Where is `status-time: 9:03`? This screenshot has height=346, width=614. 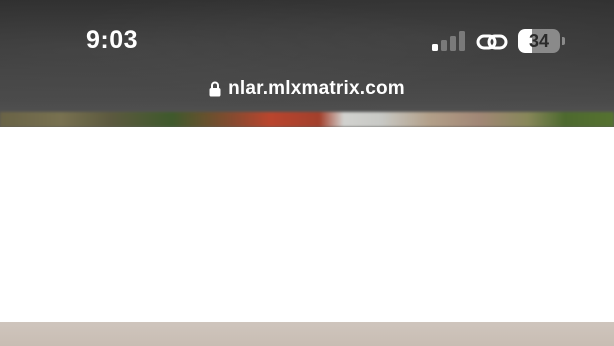
status-time: 9:03 is located at coordinates (112, 40).